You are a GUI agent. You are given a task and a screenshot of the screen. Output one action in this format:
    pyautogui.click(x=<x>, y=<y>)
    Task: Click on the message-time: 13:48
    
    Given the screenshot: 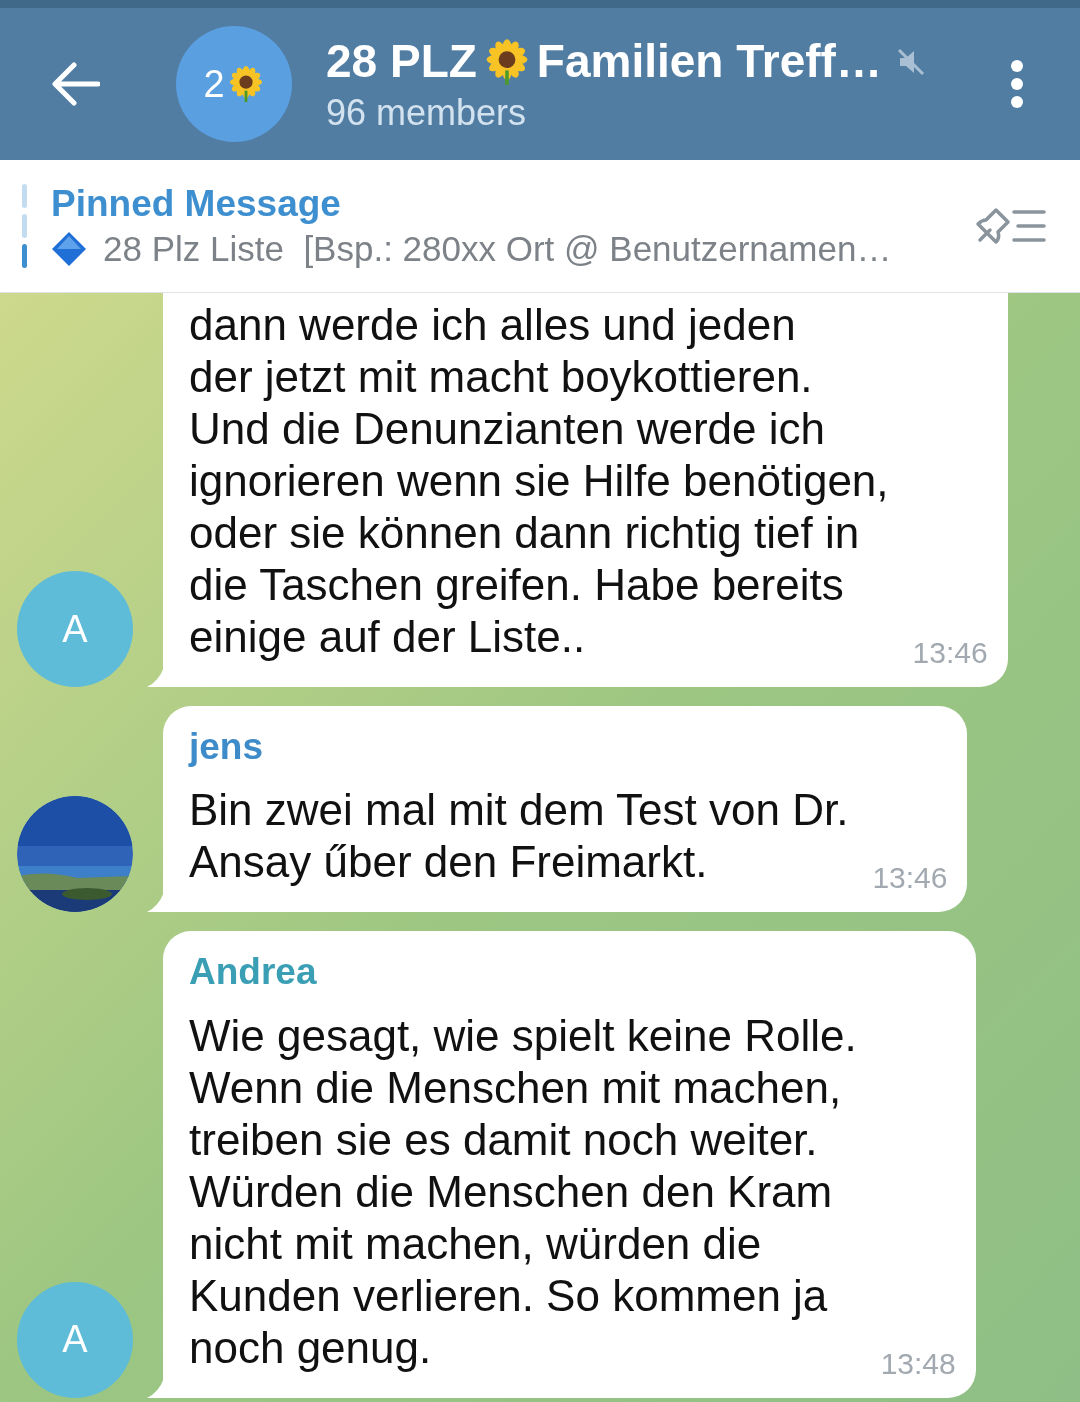 What is the action you would take?
    pyautogui.click(x=918, y=1363)
    